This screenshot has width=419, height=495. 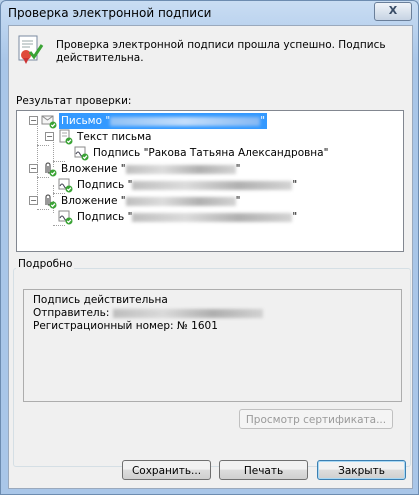 What do you see at coordinates (393, 11) in the screenshot?
I see `close-window-button: X` at bounding box center [393, 11].